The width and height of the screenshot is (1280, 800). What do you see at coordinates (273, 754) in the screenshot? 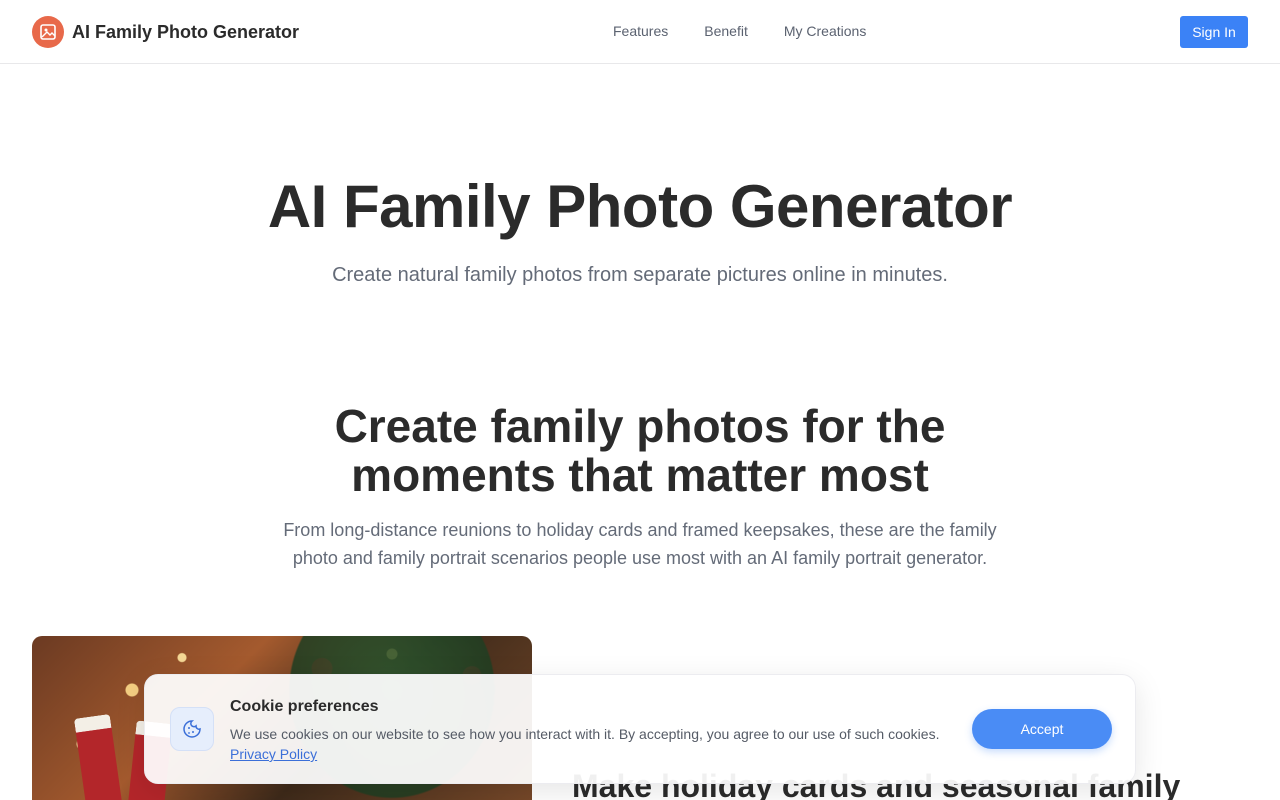
I see `privacy-policy-link: Privacy Policy` at bounding box center [273, 754].